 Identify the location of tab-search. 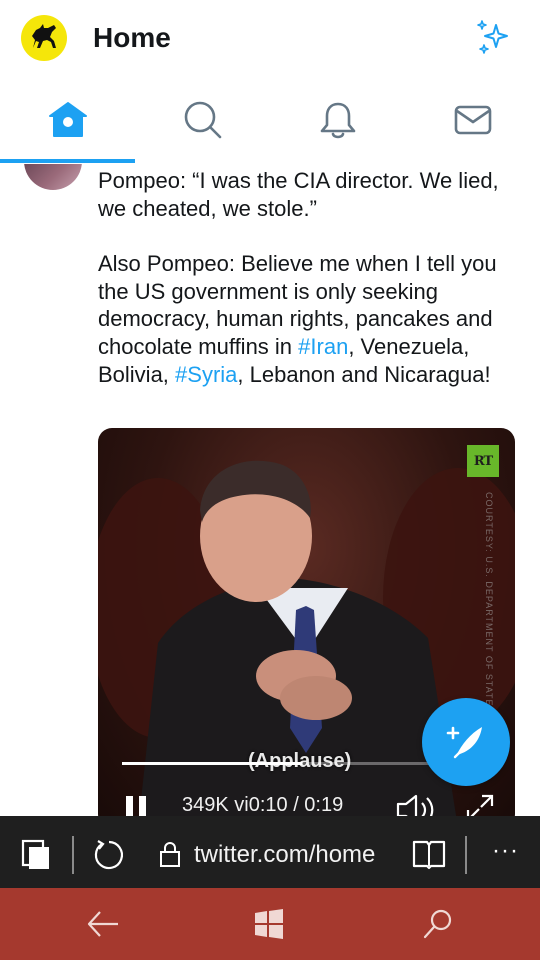
(202, 120).